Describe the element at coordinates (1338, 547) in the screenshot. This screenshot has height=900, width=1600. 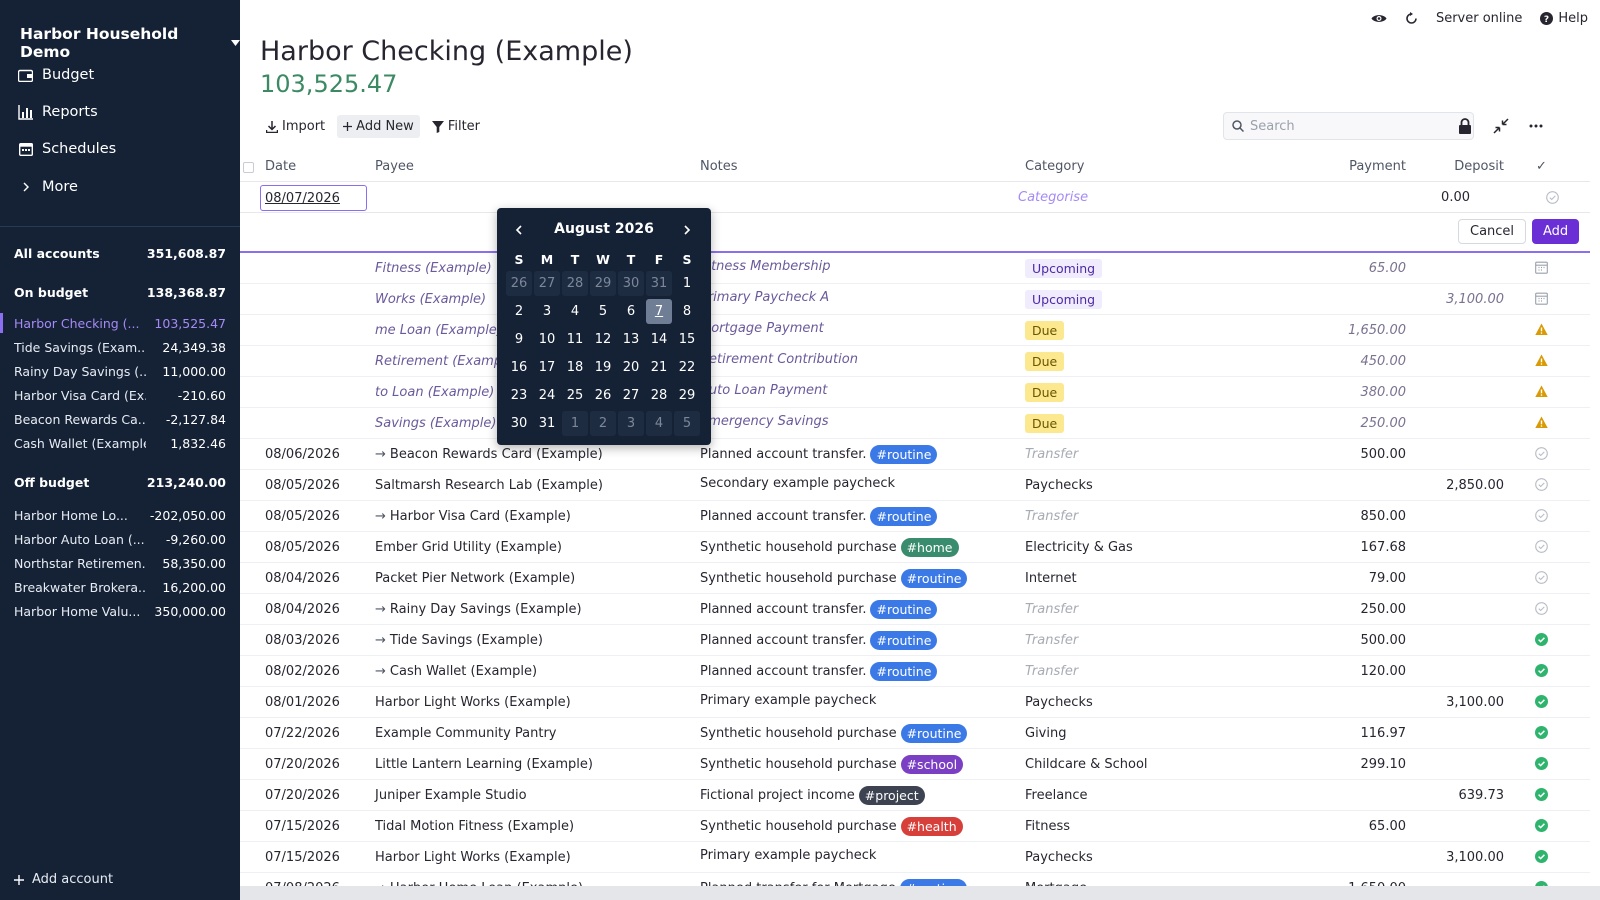
I see `transaction-payment: 167.68` at that location.